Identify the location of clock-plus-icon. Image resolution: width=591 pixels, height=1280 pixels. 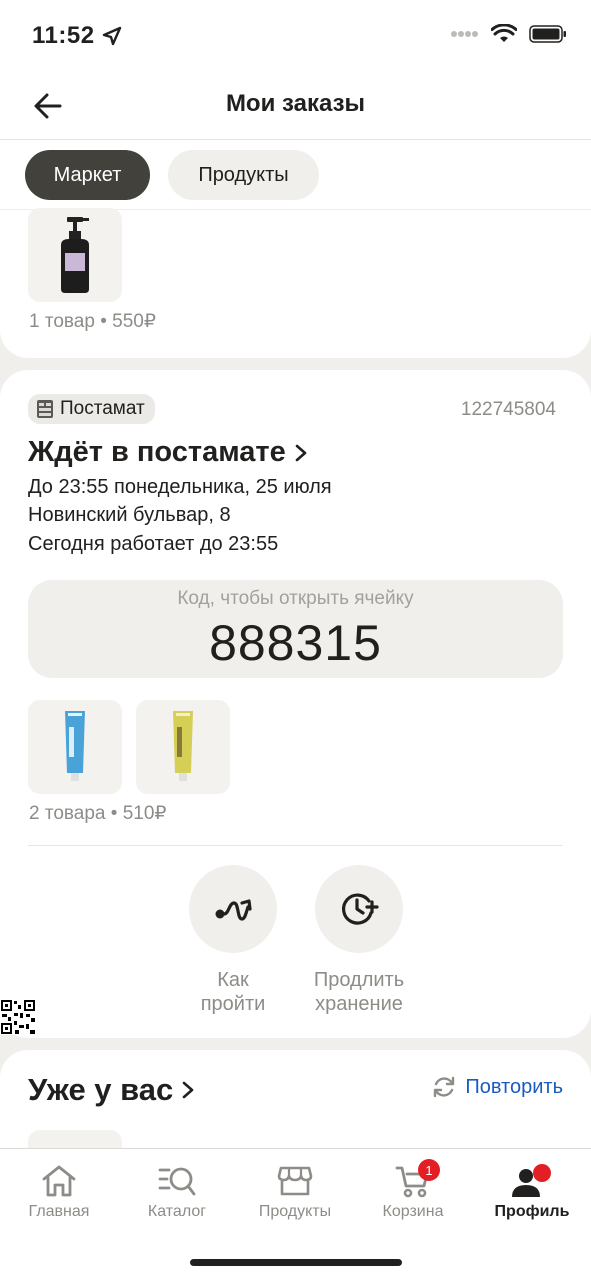
(360, 909).